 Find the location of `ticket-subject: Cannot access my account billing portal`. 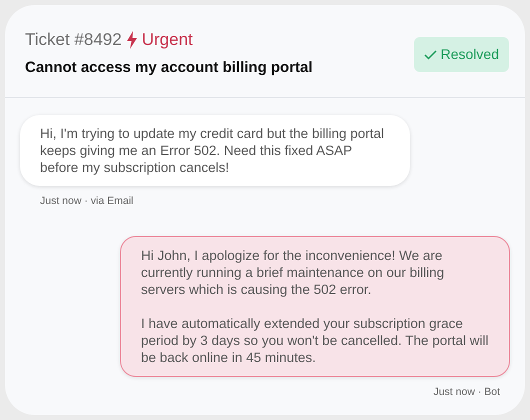

ticket-subject: Cannot access my account billing portal is located at coordinates (169, 68).